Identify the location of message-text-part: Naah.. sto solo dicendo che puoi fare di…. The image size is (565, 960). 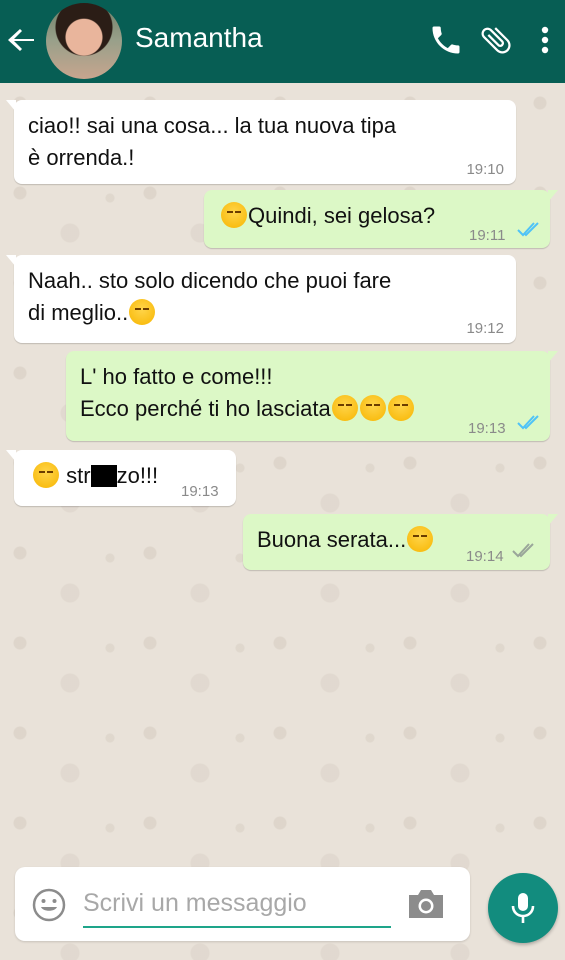
(210, 296).